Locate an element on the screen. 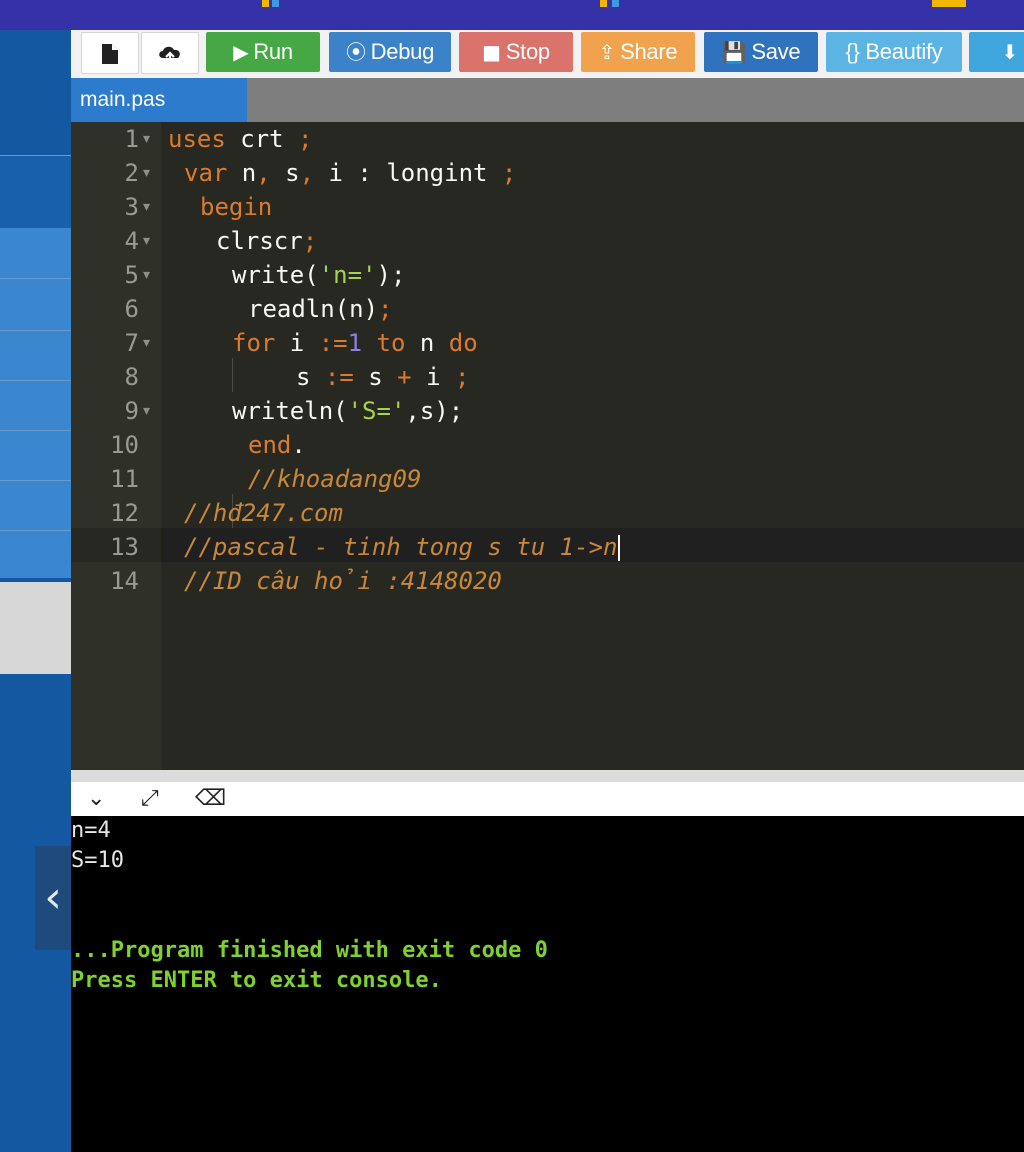 The height and width of the screenshot is (1152, 1024). run-label: Run is located at coordinates (273, 51).